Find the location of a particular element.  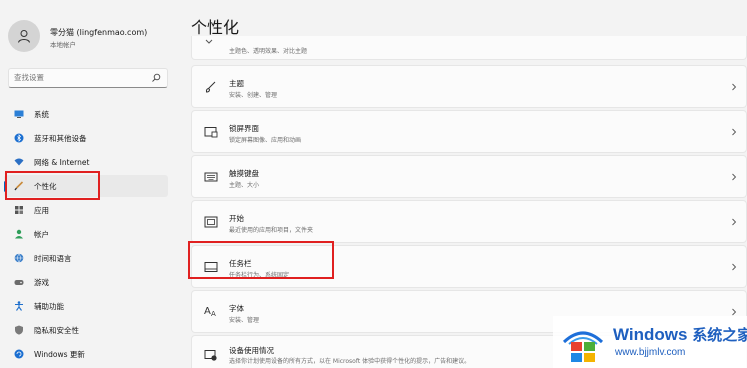

keyboard-icon is located at coordinates (211, 177).